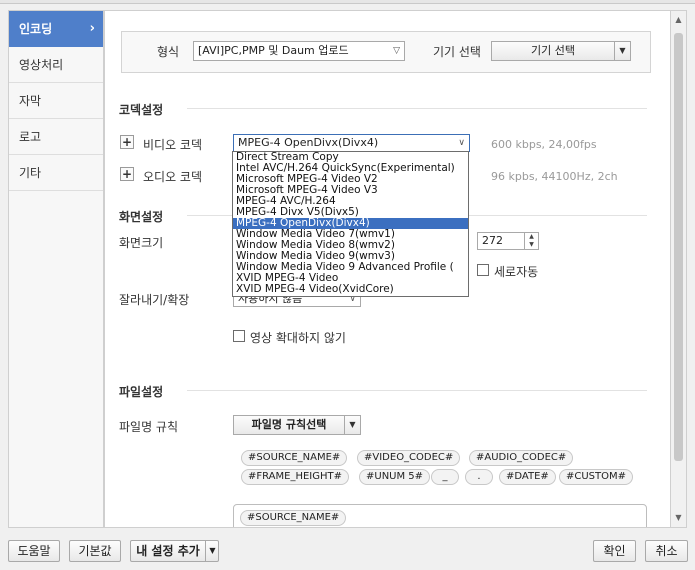 This screenshot has height=570, width=695. Describe the element at coordinates (56, 137) in the screenshot. I see `sidebar-item-logo: 로고` at that location.